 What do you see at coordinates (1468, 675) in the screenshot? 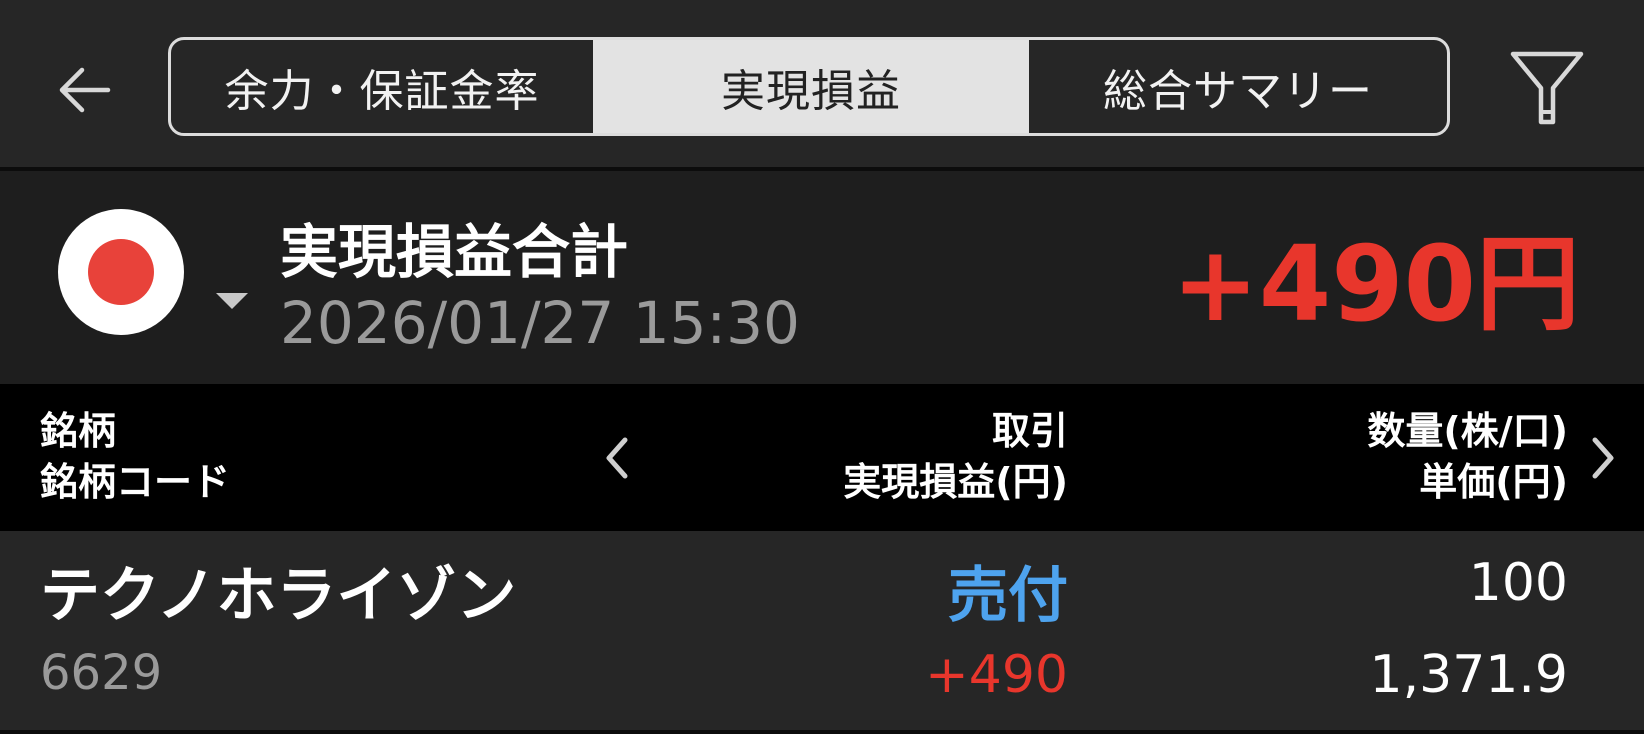
I see `unit-price-value: 1,371.9` at bounding box center [1468, 675].